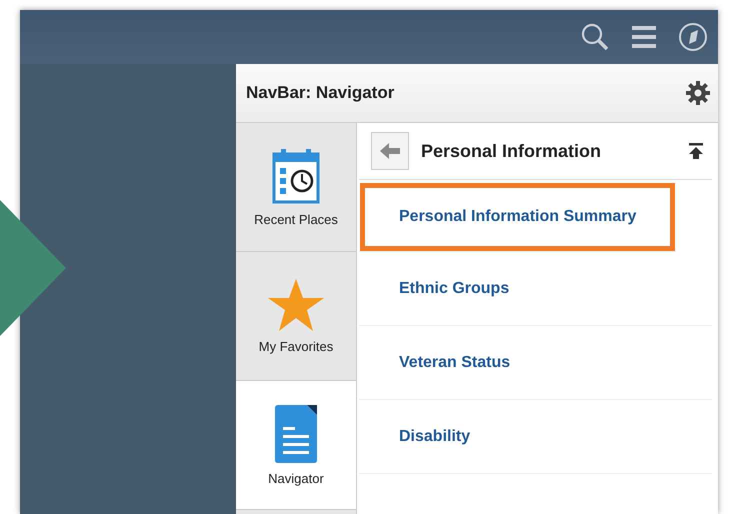 This screenshot has height=514, width=729. What do you see at coordinates (535, 437) in the screenshot?
I see `menu-item: Disability` at bounding box center [535, 437].